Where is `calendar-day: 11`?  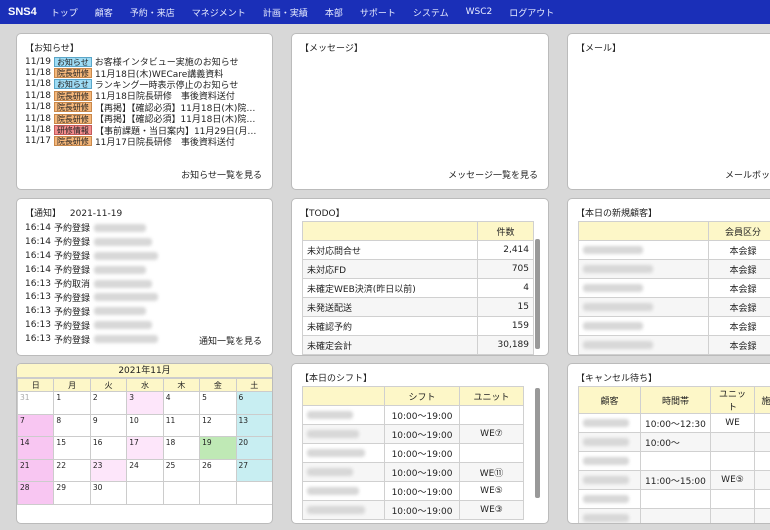 calendar-day: 11 is located at coordinates (181, 425).